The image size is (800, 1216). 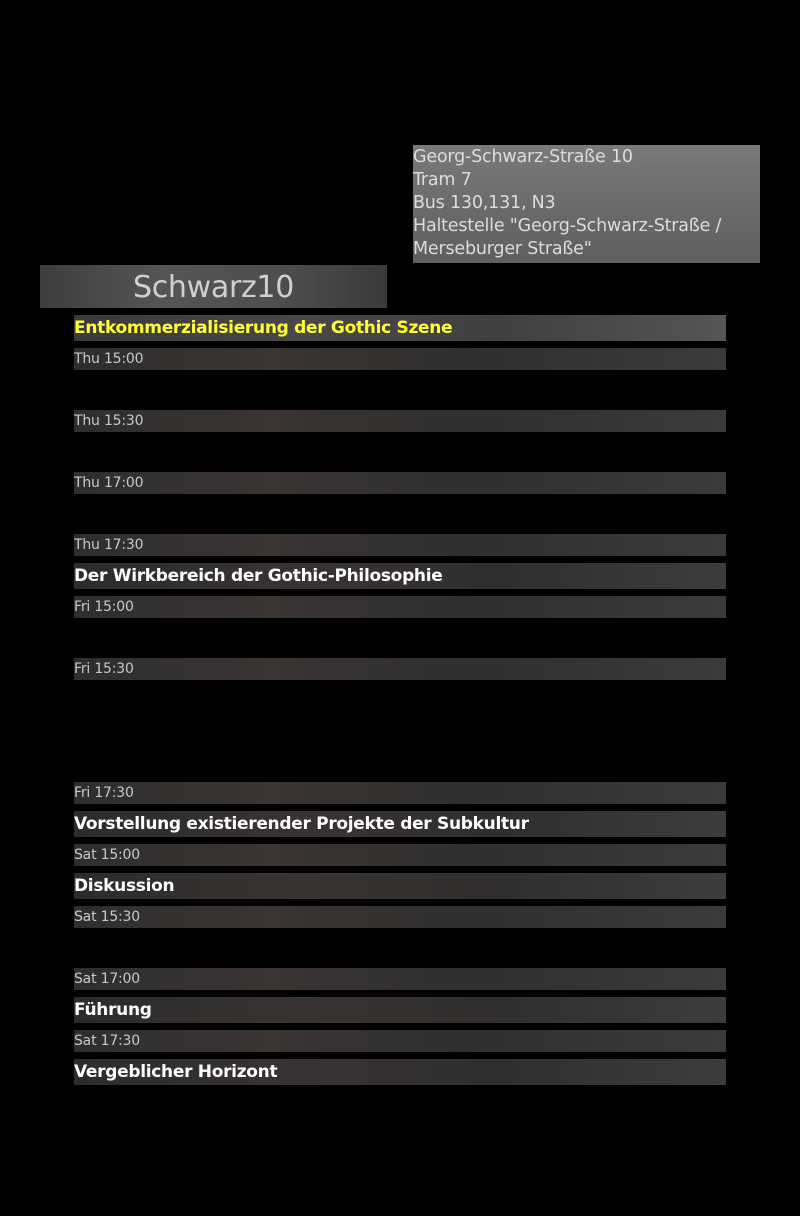 I want to click on time-slot-row: Sat 17:30, so click(x=400, y=1041).